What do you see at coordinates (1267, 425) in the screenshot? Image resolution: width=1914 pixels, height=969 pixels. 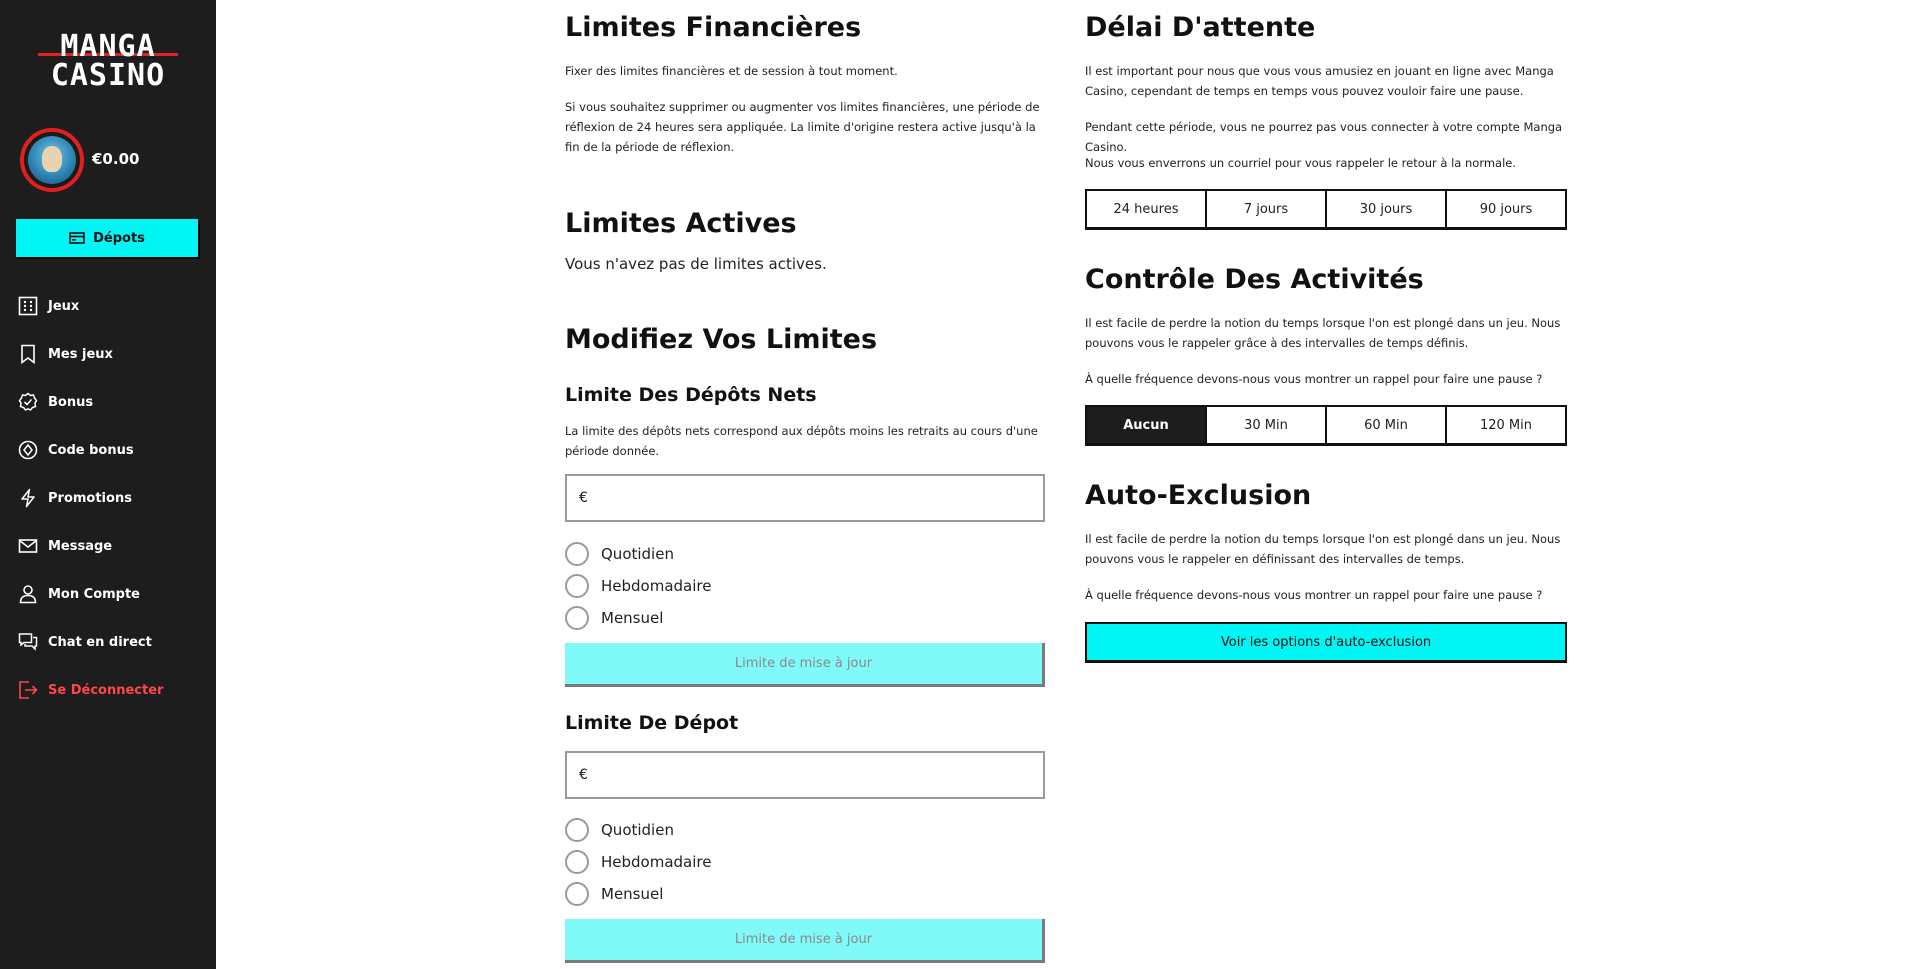 I see `reminder-option-30min: 30 Min` at bounding box center [1267, 425].